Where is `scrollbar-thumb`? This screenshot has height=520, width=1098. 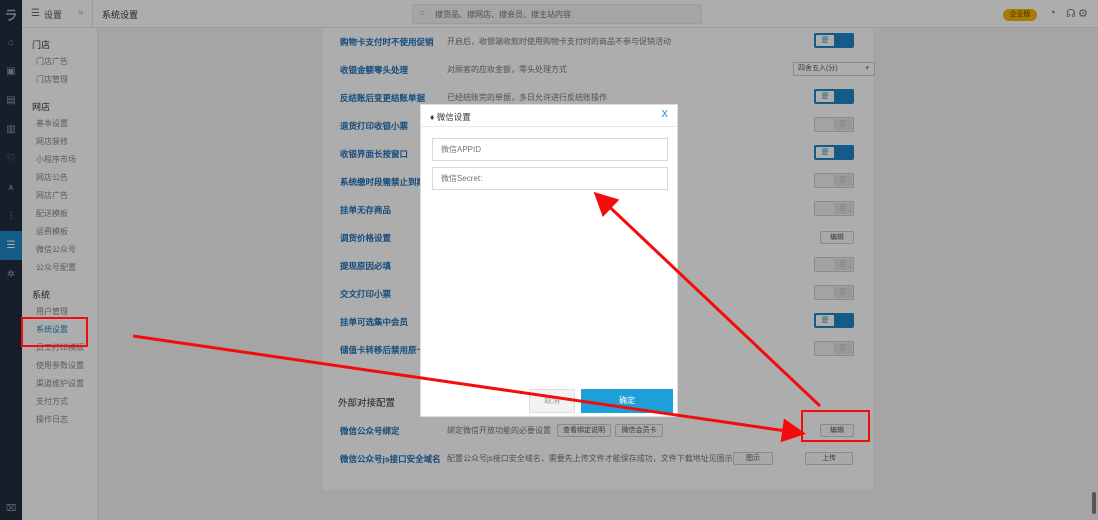
scrollbar-thumb is located at coordinates (1094, 503).